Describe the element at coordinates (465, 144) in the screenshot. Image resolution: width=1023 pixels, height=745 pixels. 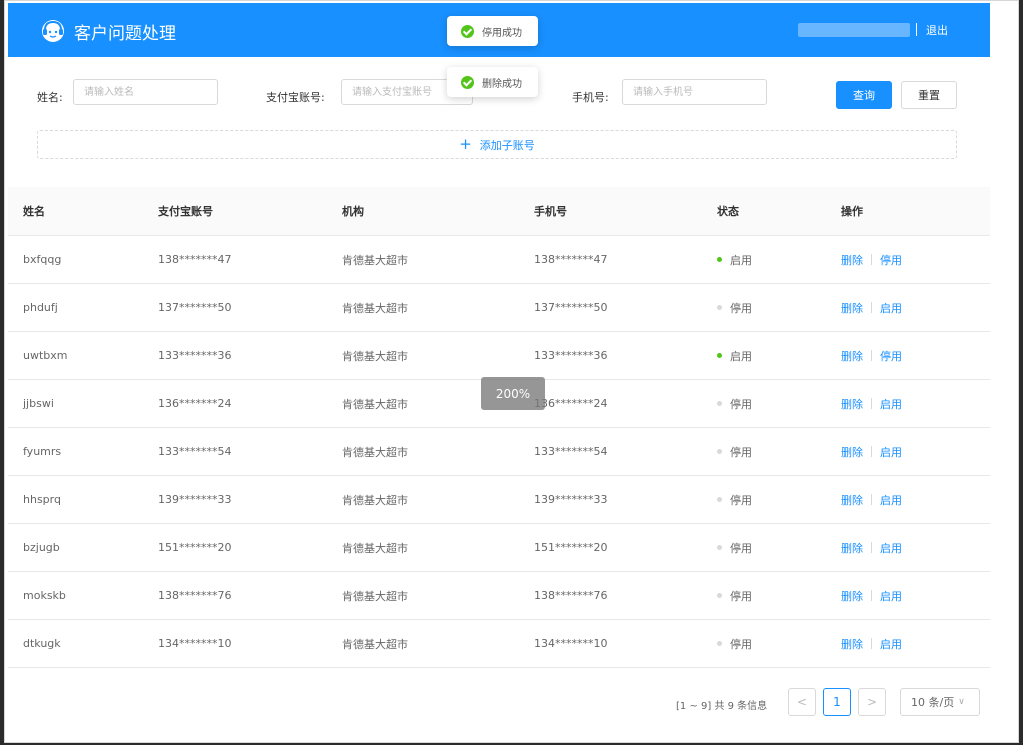
I see `plus-icon: +` at that location.